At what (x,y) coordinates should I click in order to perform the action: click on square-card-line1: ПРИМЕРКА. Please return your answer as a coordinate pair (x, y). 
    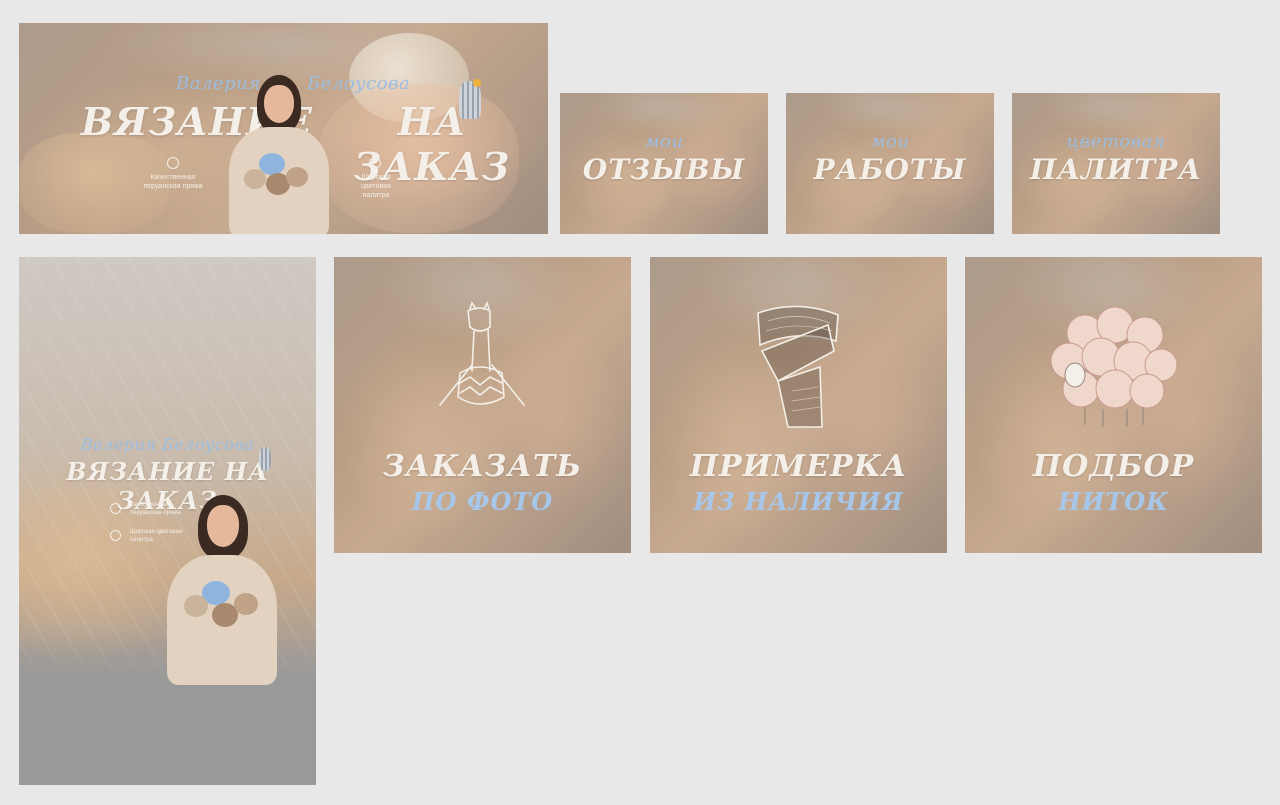
    Looking at the image, I should click on (798, 466).